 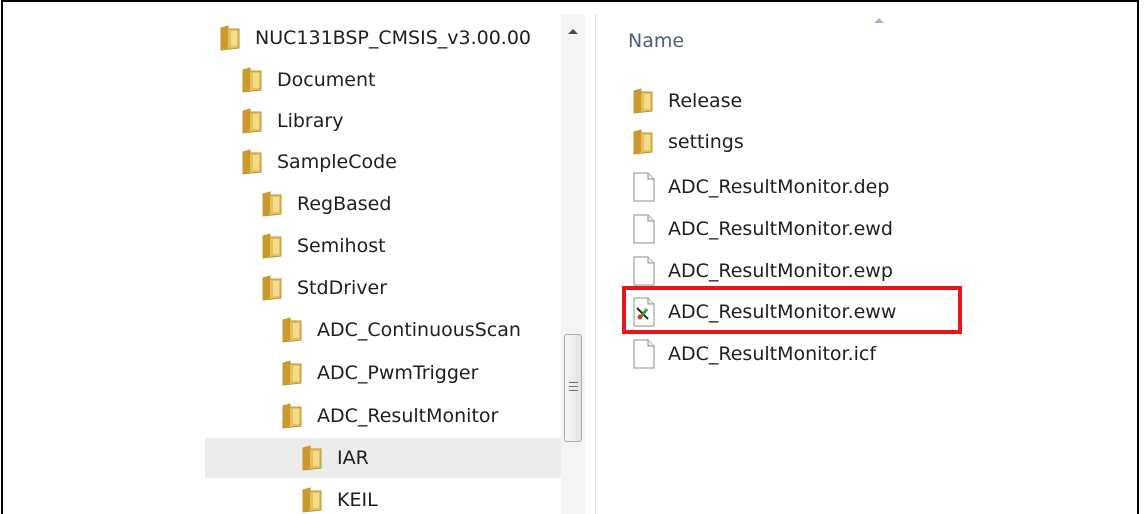 I want to click on tree-label: SampleCode, so click(x=337, y=162).